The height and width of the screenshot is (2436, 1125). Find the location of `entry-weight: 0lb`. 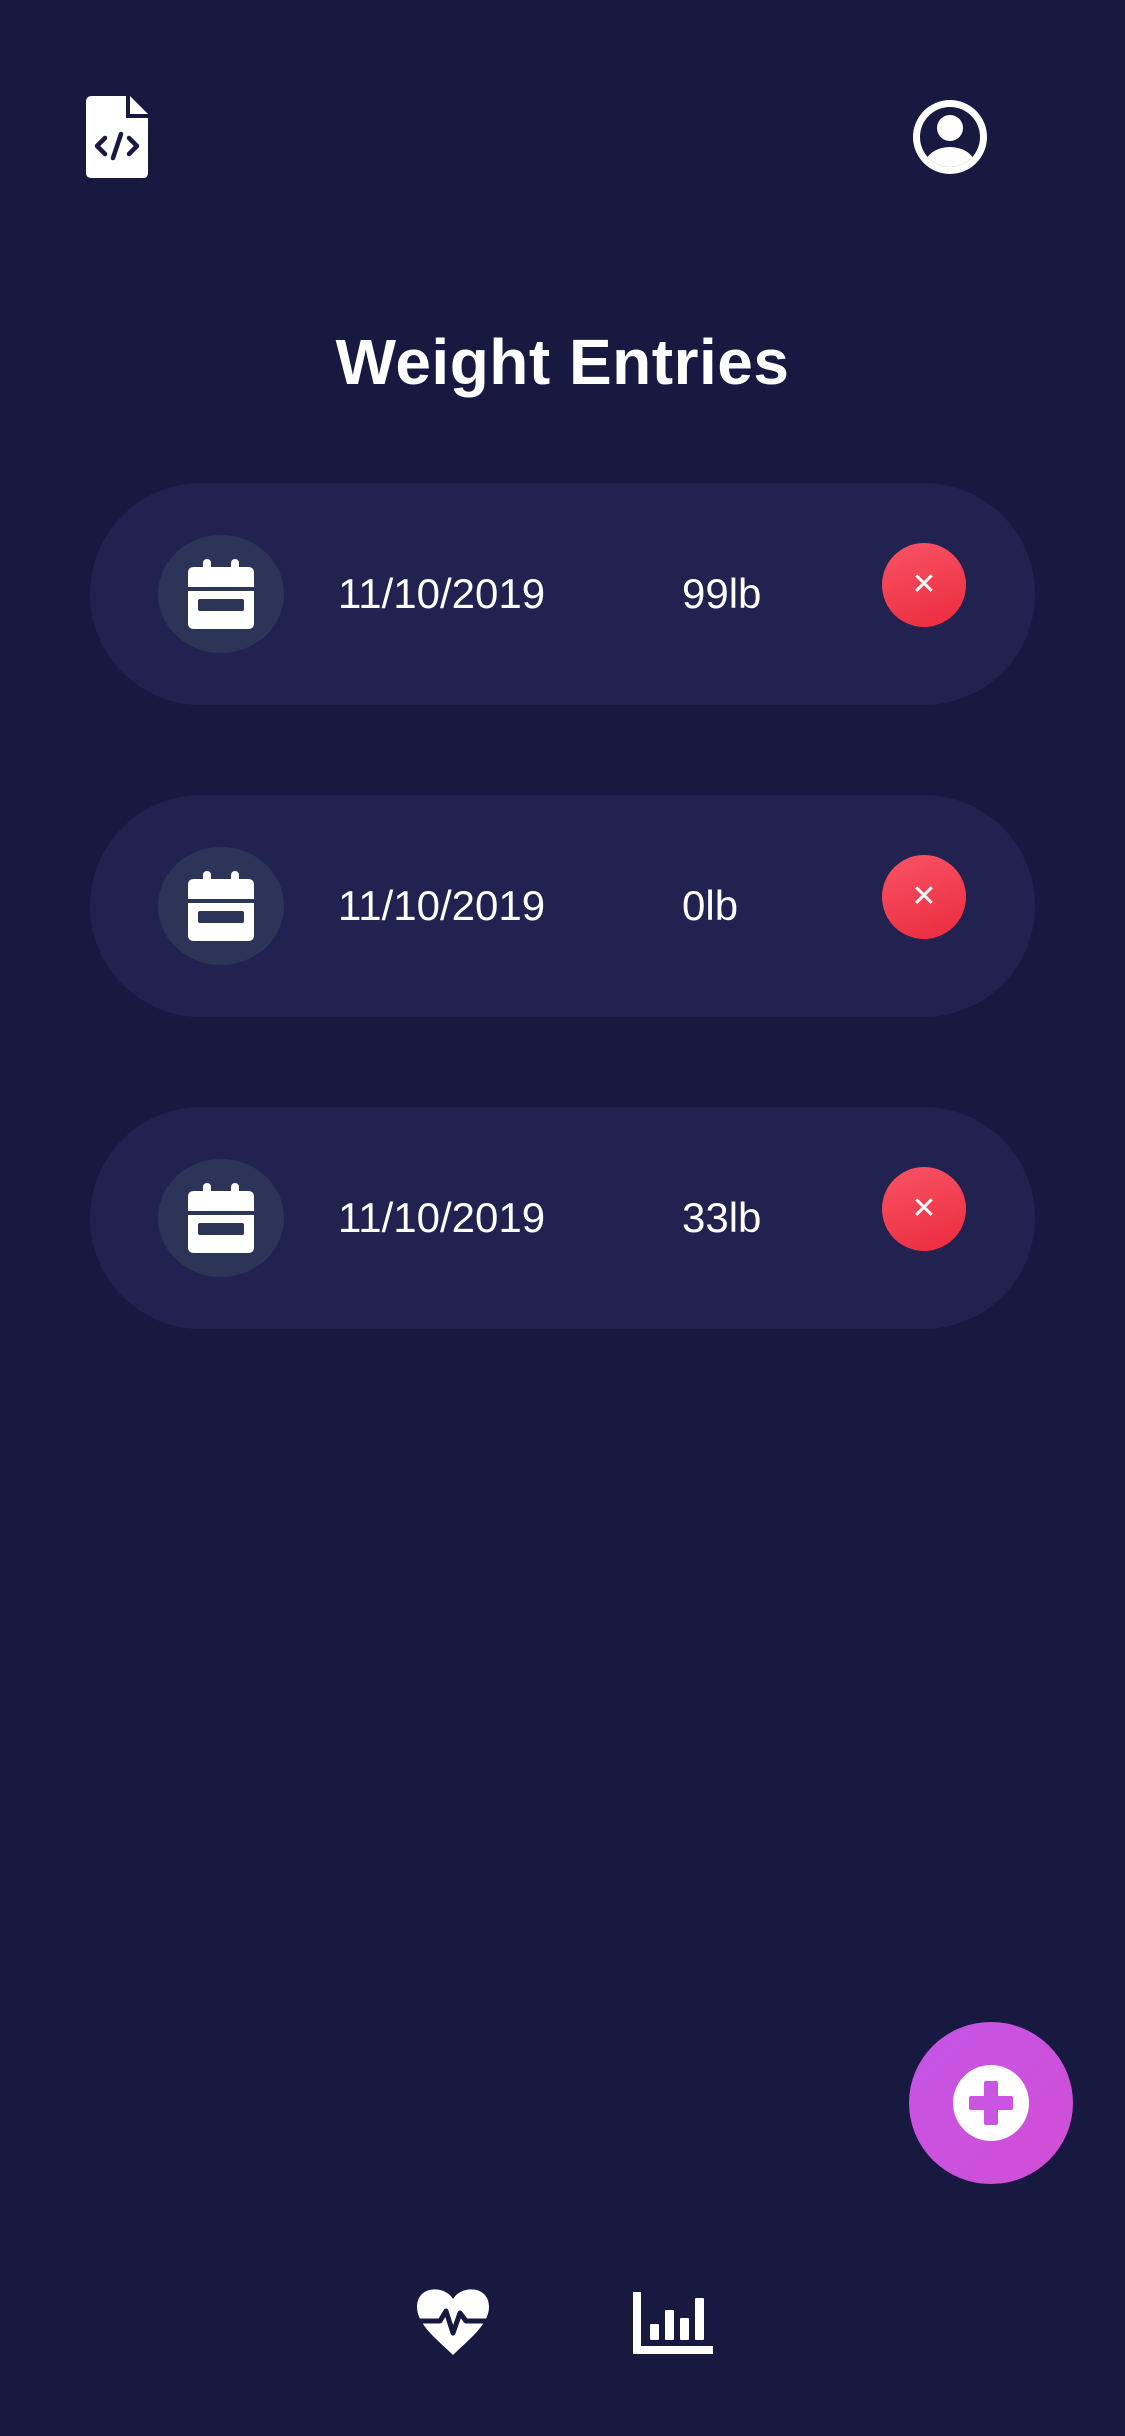

entry-weight: 0lb is located at coordinates (710, 905).